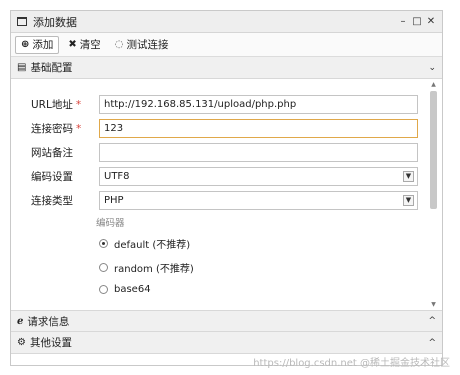  Describe the element at coordinates (22, 67) in the screenshot. I see `list-icon: ▤` at that location.